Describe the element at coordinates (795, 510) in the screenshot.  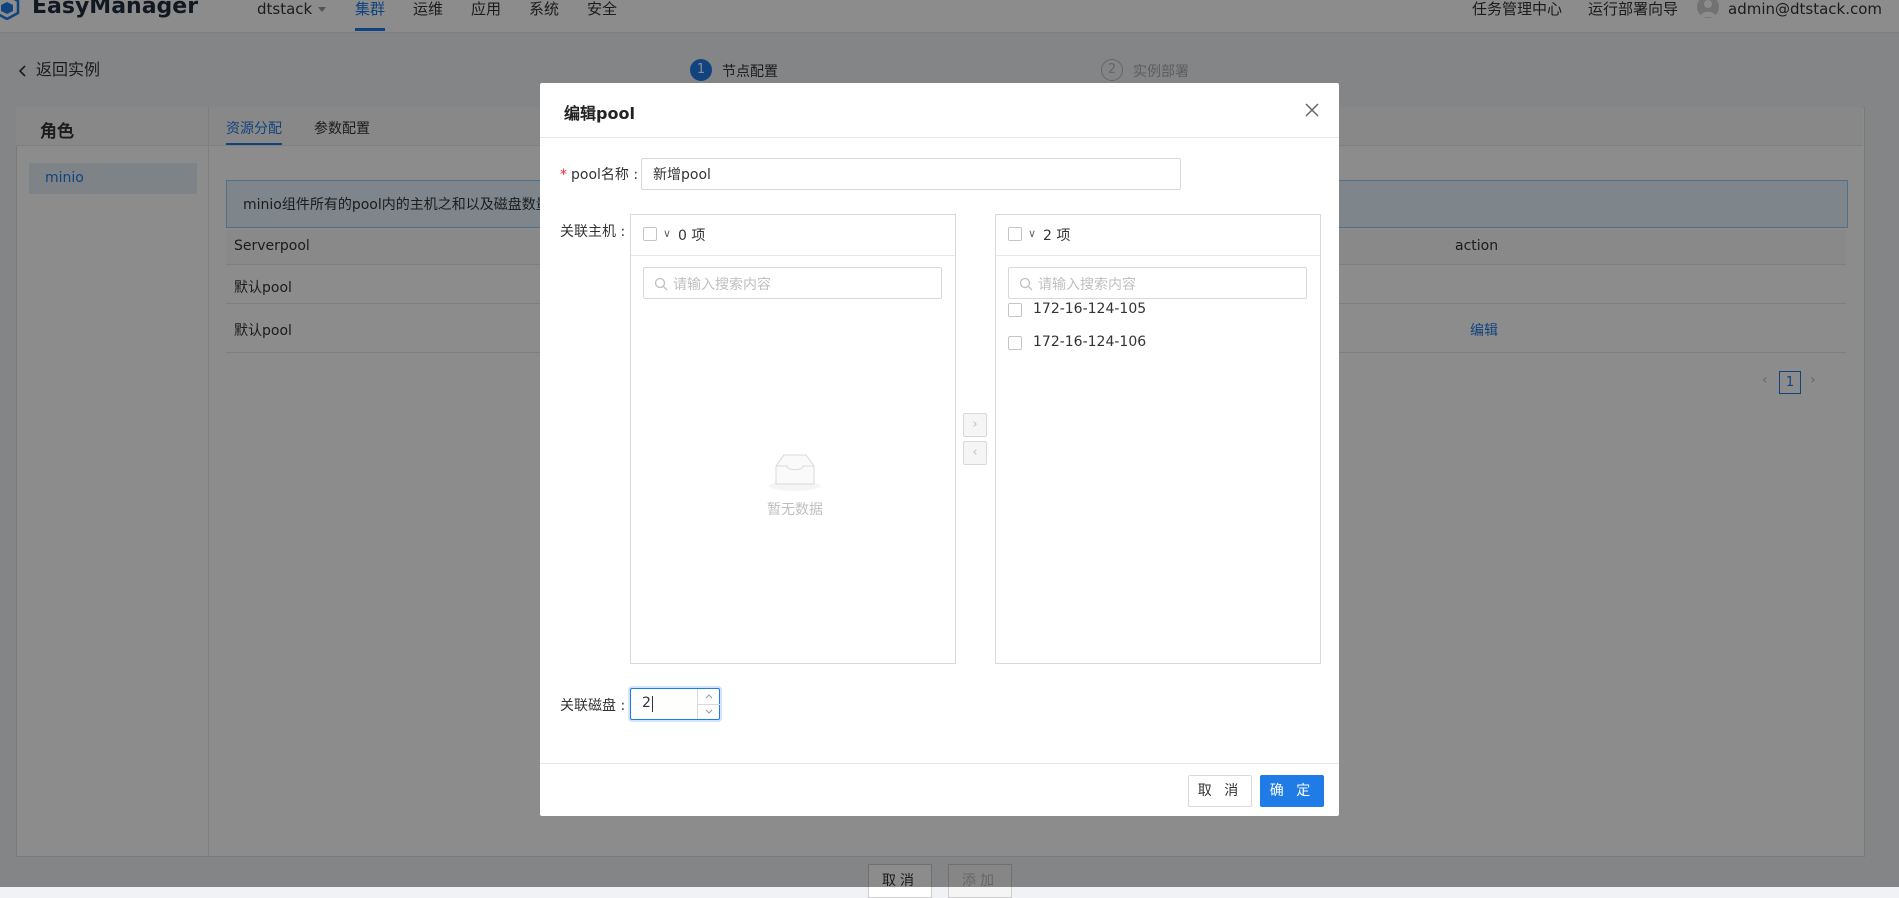
I see `empty-text: 暂无数据` at that location.